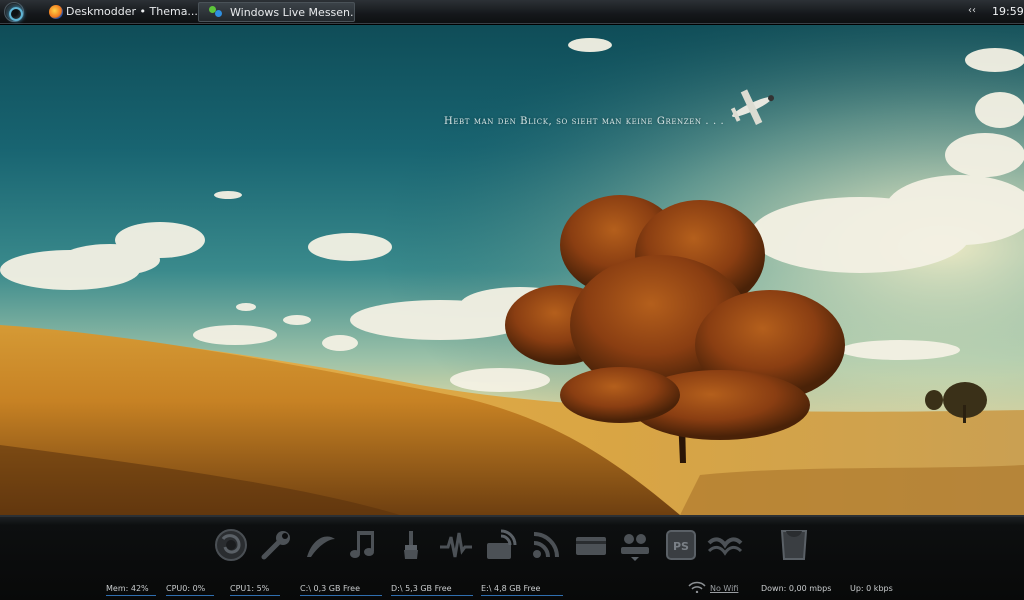 The image size is (1024, 600). What do you see at coordinates (321, 545) in the screenshot?
I see `brush-stroke-icon` at bounding box center [321, 545].